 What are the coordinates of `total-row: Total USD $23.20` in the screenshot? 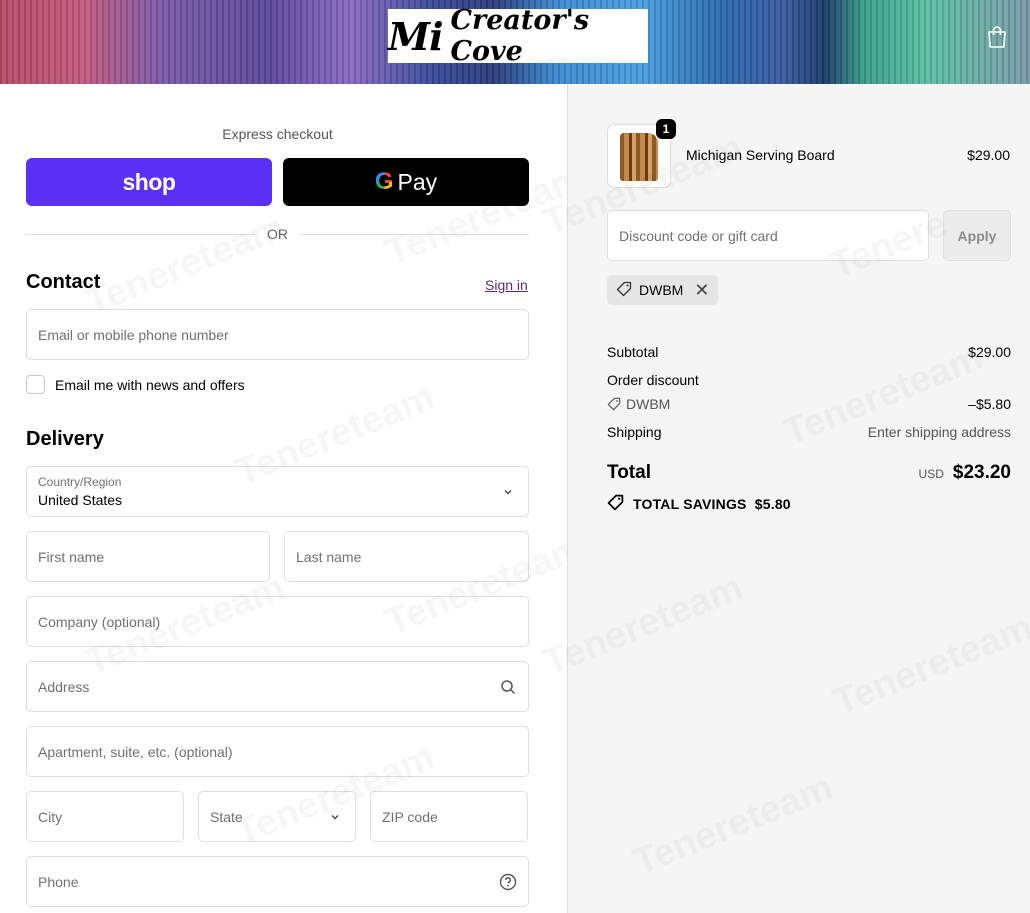 It's located at (809, 473).